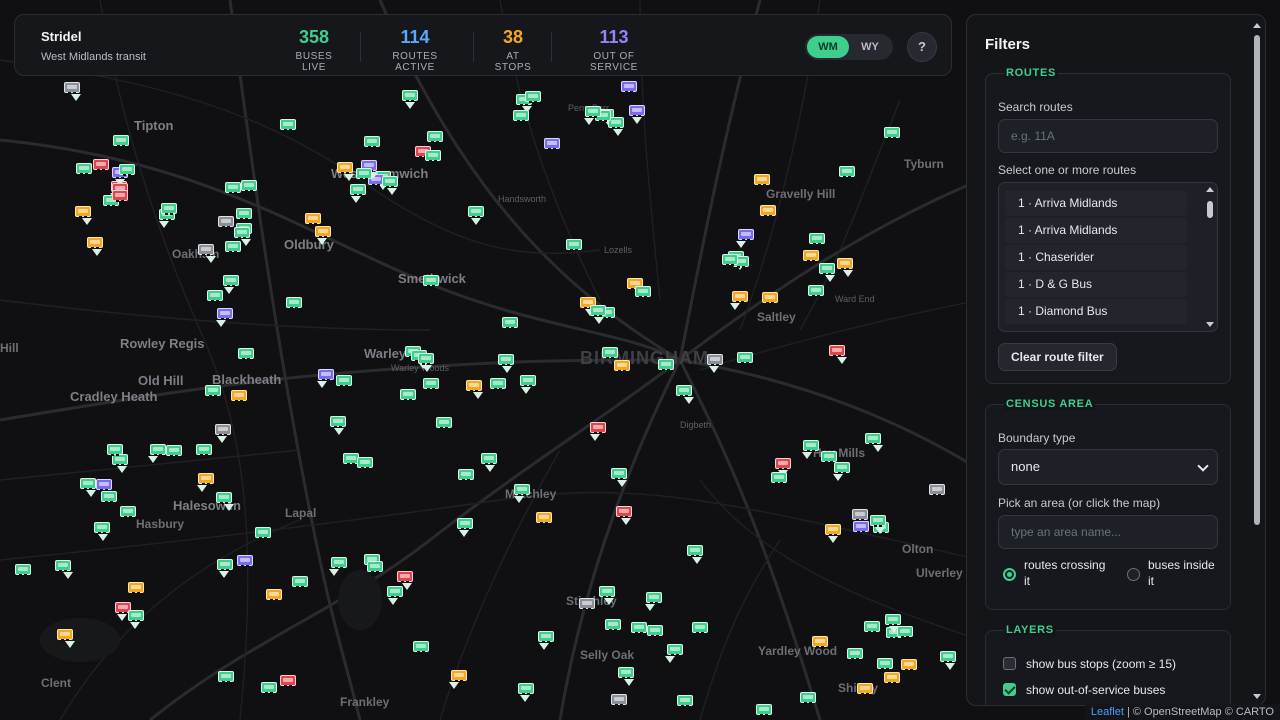 This screenshot has width=1280, height=720. Describe the element at coordinates (1107, 712) in the screenshot. I see `leaflet-link: Leaflet` at that location.